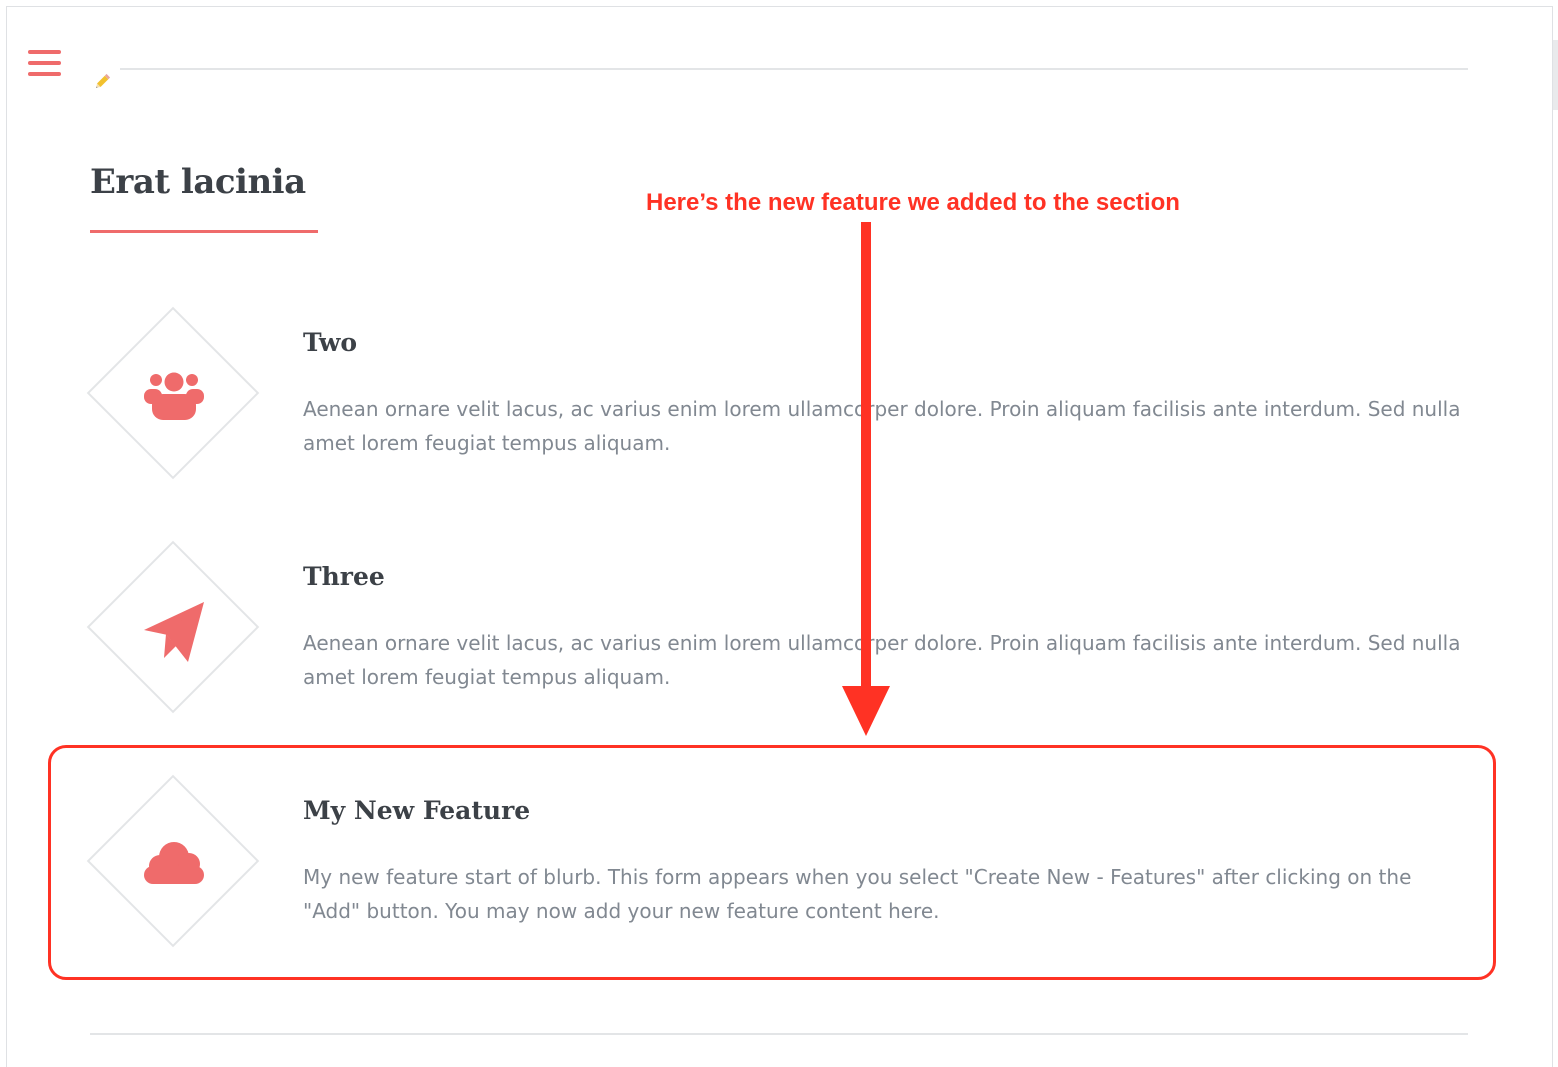 This screenshot has height=1067, width=1558. I want to click on feature-title: Three, so click(344, 576).